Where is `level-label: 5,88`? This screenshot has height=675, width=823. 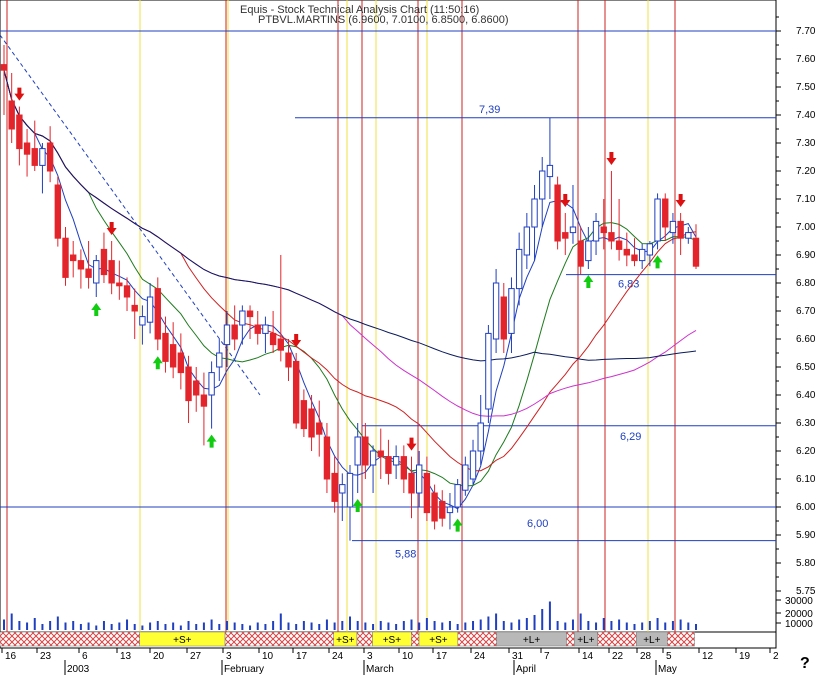 level-label: 5,88 is located at coordinates (405, 555).